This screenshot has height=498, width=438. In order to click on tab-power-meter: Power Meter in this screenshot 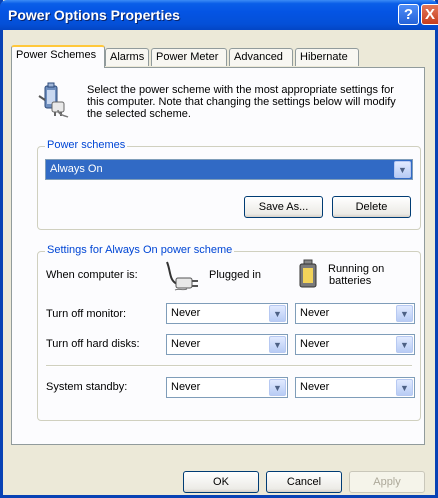, I will do `click(189, 57)`.